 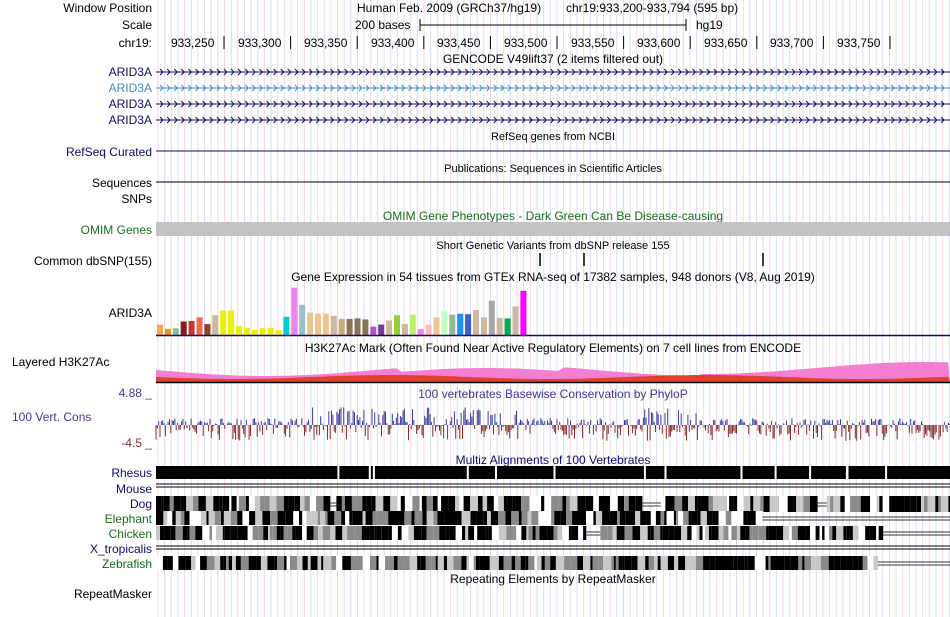 What do you see at coordinates (553, 229) in the screenshot?
I see `omim-feature-bar` at bounding box center [553, 229].